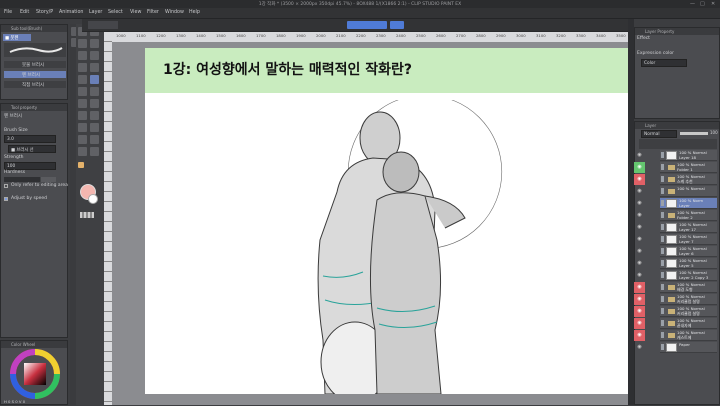 The image size is (720, 406). What do you see at coordinates (82, 127) in the screenshot?
I see `figure-icon` at bounding box center [82, 127].